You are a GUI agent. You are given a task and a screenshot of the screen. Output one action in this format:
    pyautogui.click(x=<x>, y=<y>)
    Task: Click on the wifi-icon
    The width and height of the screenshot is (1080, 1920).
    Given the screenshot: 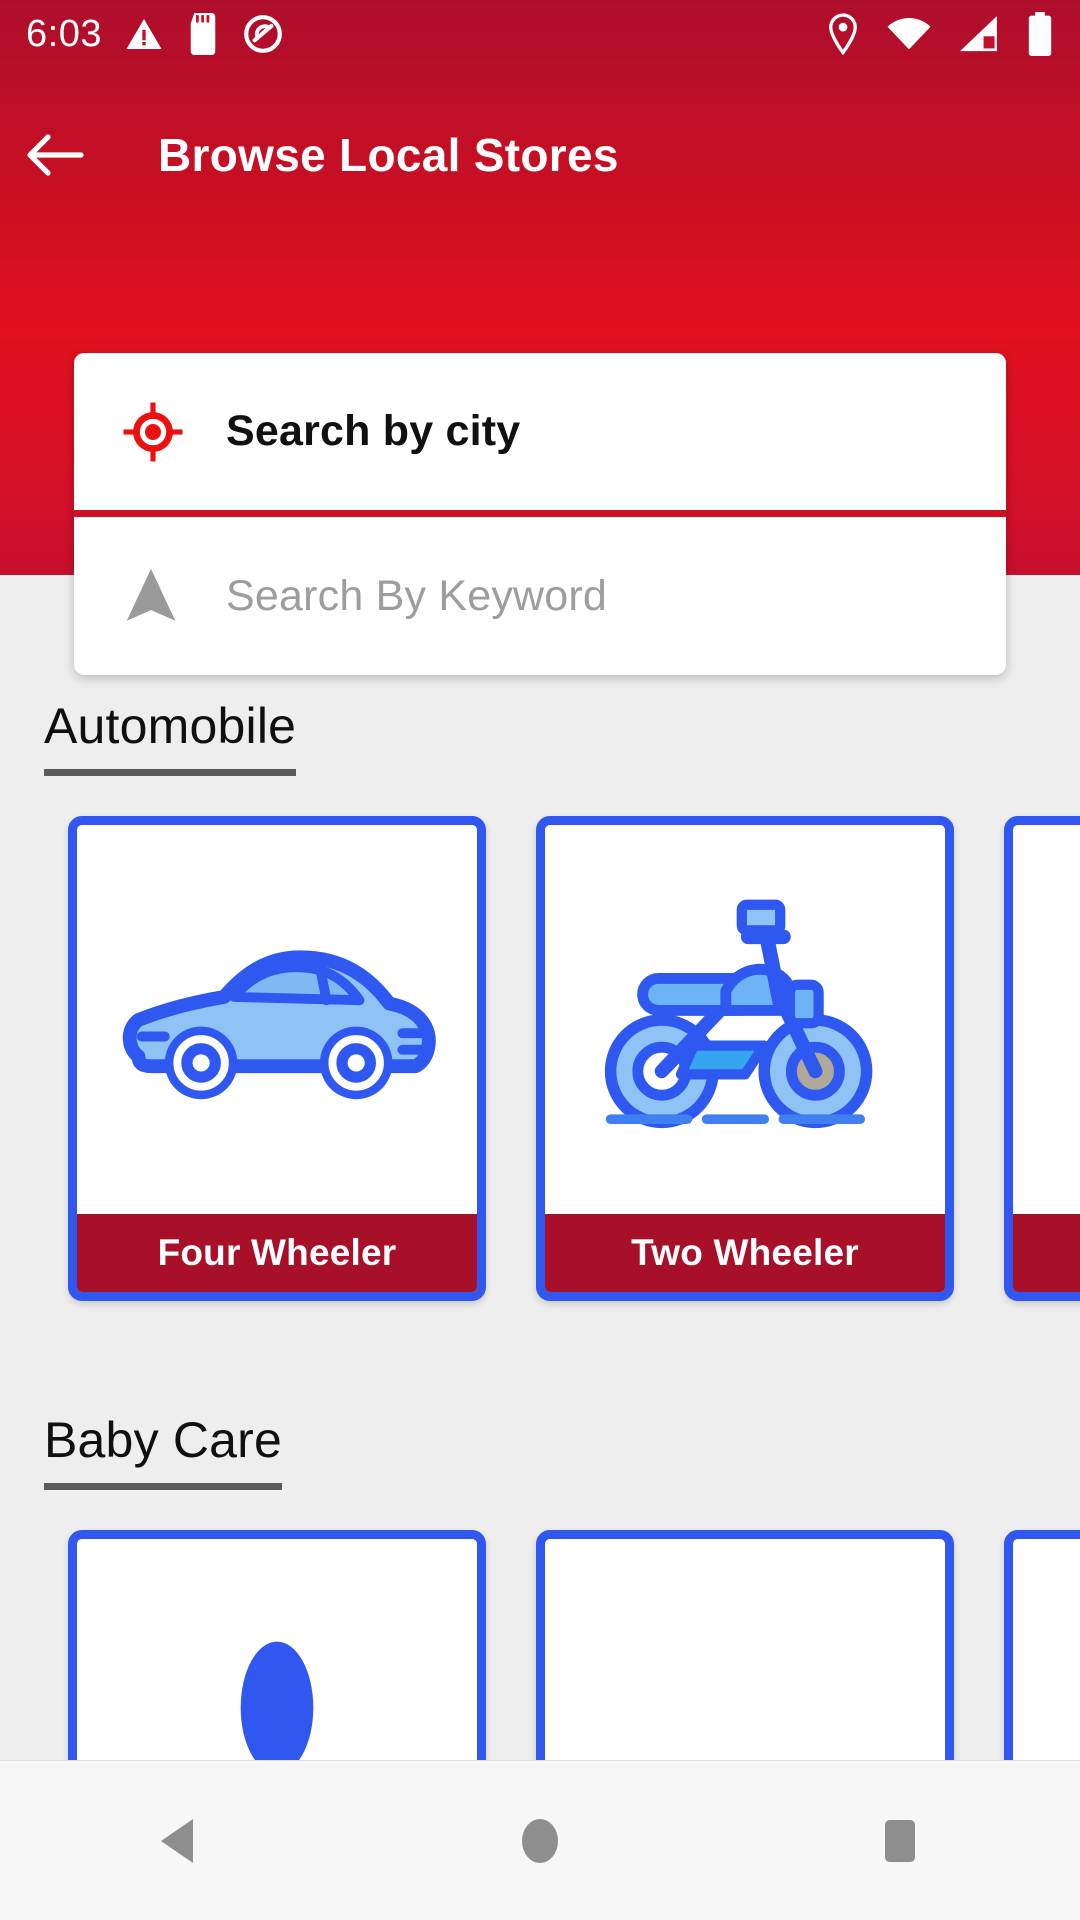 What is the action you would take?
    pyautogui.click(x=909, y=33)
    